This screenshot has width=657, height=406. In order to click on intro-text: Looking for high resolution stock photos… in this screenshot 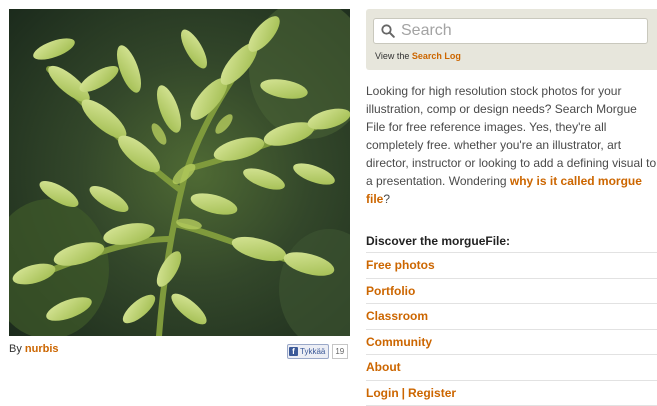, I will do `click(511, 136)`.